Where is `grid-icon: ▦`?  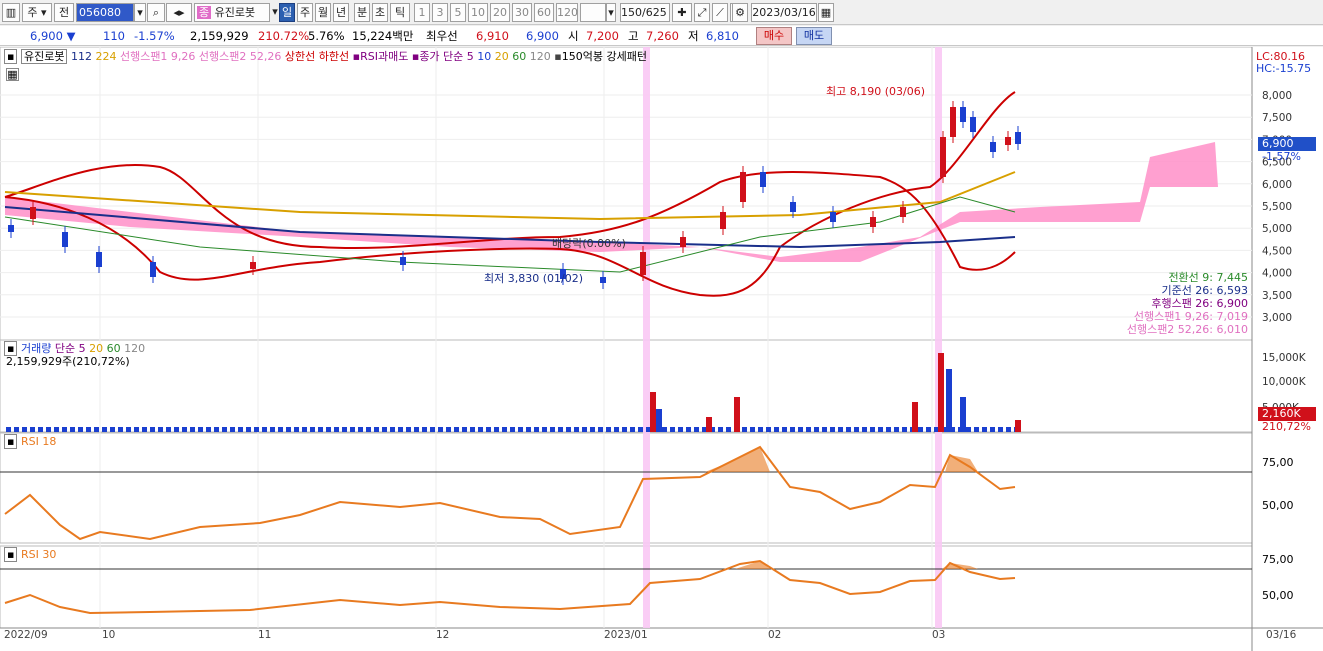
grid-icon: ▦ is located at coordinates (12, 74).